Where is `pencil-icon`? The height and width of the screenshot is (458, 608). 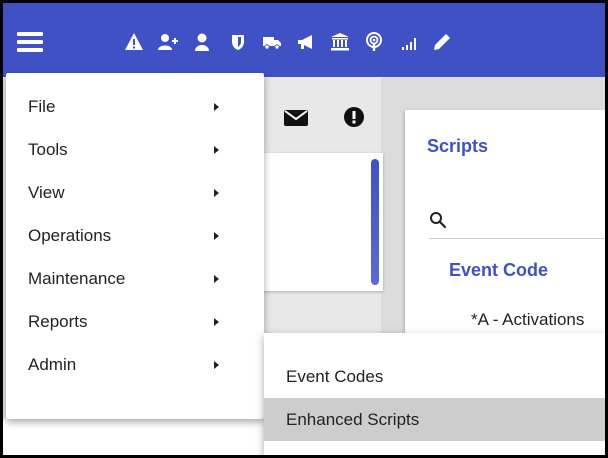 pencil-icon is located at coordinates (442, 42).